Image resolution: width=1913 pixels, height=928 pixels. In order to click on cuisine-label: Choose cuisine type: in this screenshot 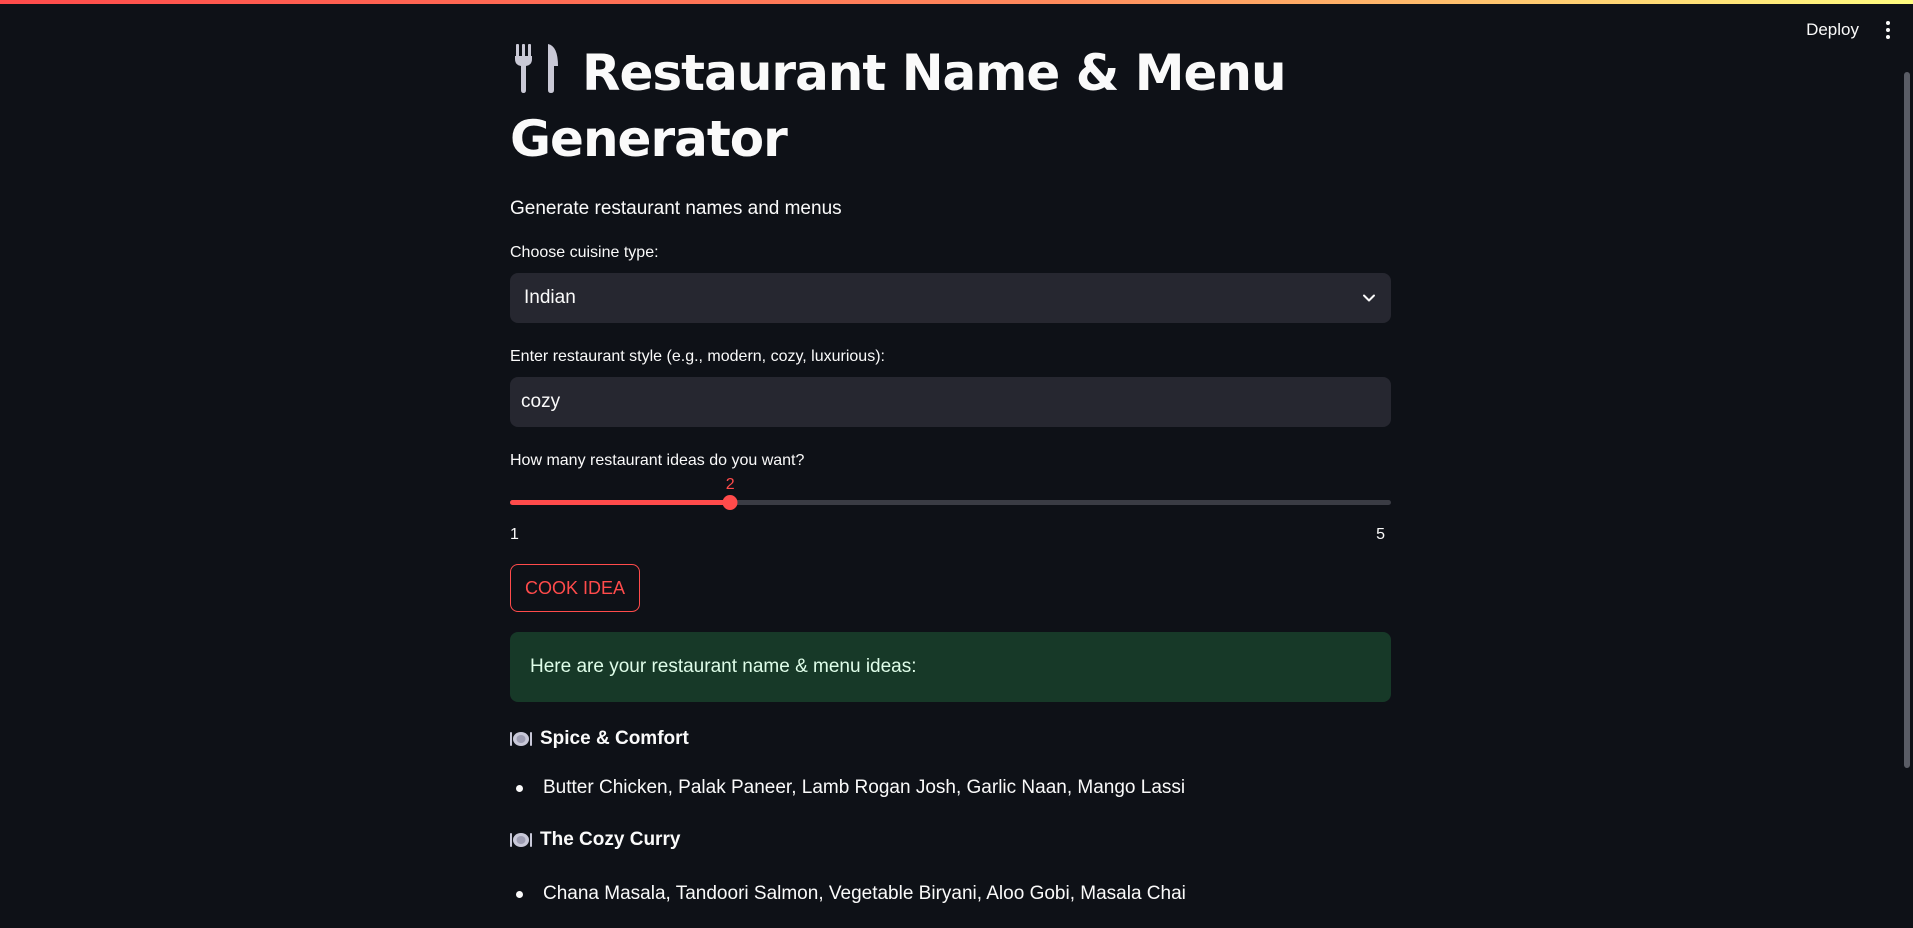, I will do `click(584, 252)`.